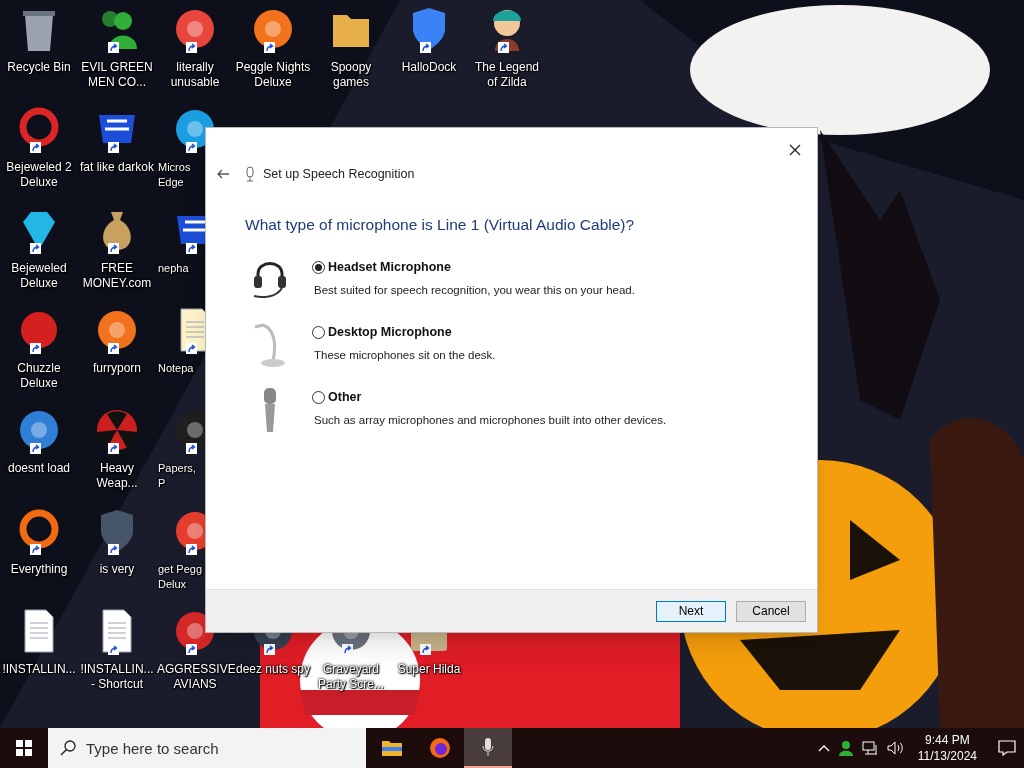  What do you see at coordinates (117, 676) in the screenshot?
I see `icon-label: !INSTALLIN... - Shortcut` at bounding box center [117, 676].